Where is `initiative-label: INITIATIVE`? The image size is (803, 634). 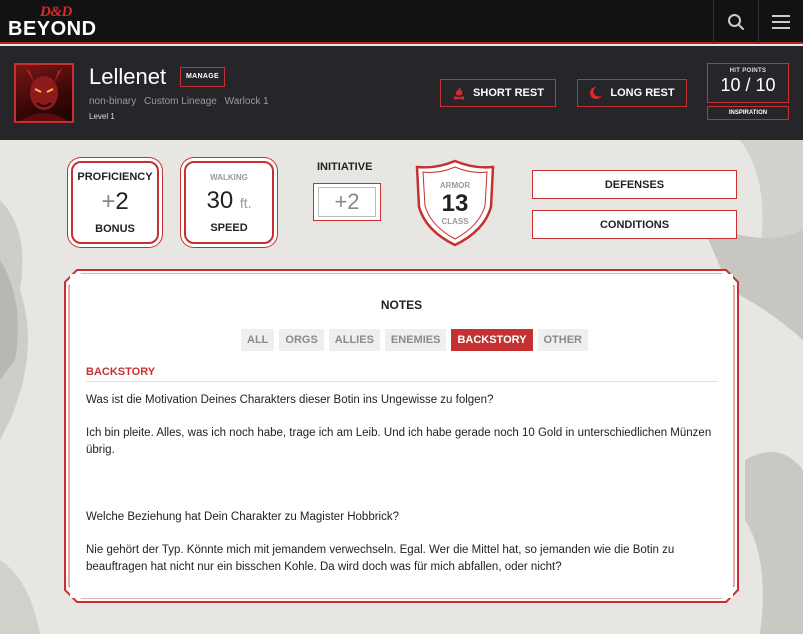 initiative-label: INITIATIVE is located at coordinates (345, 167).